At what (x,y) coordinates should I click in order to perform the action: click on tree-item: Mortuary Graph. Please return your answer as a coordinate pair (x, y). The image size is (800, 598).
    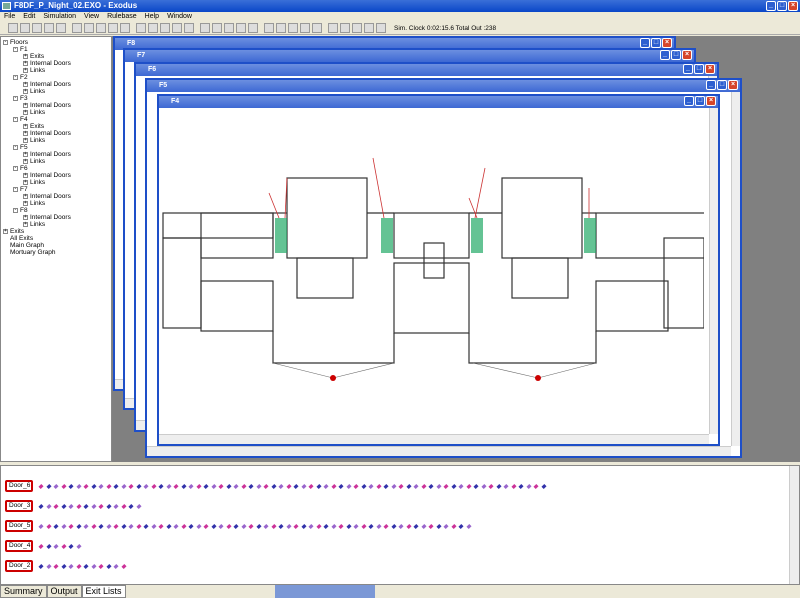
    Looking at the image, I should click on (56, 252).